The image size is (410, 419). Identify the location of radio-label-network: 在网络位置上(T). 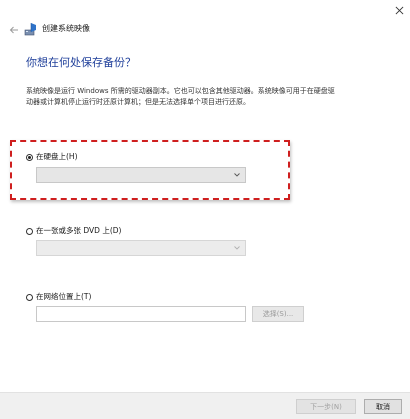
(64, 296).